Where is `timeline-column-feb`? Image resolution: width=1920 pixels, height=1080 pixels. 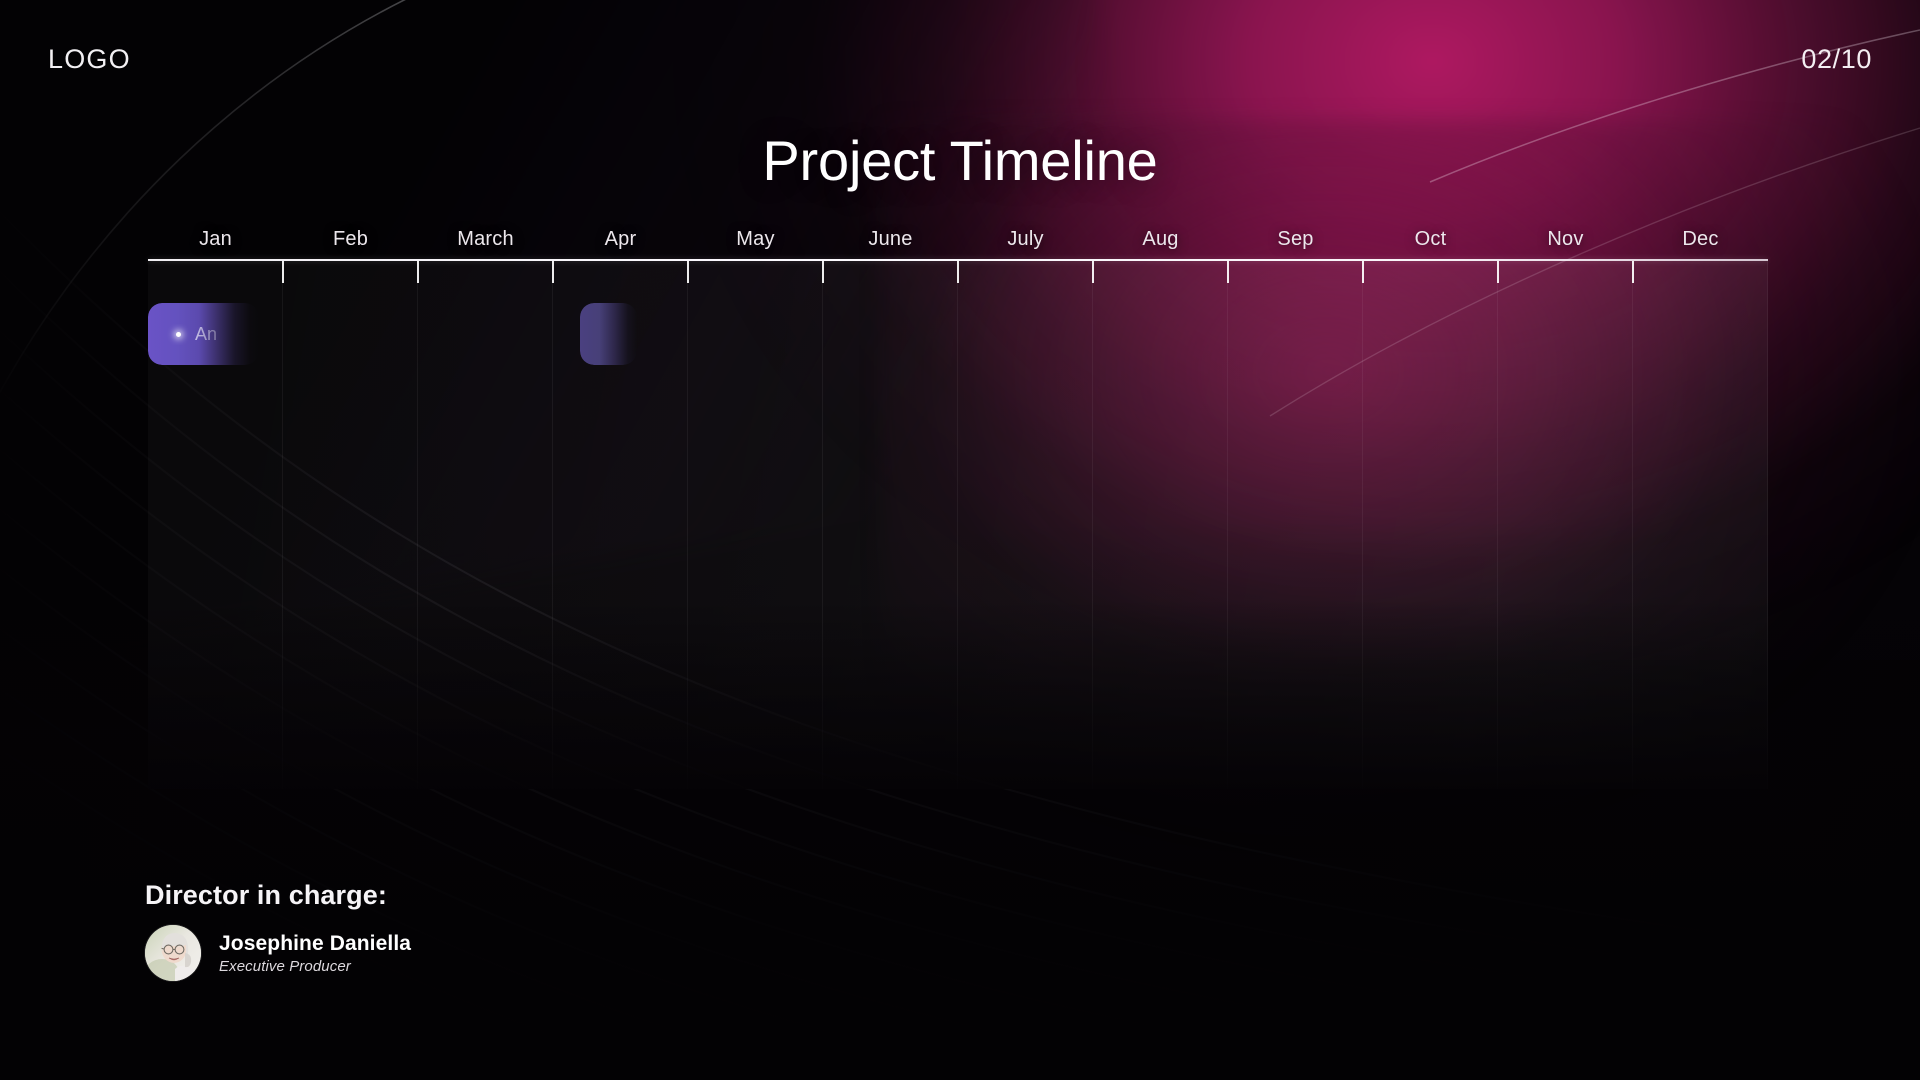
timeline-column-feb is located at coordinates (350, 525).